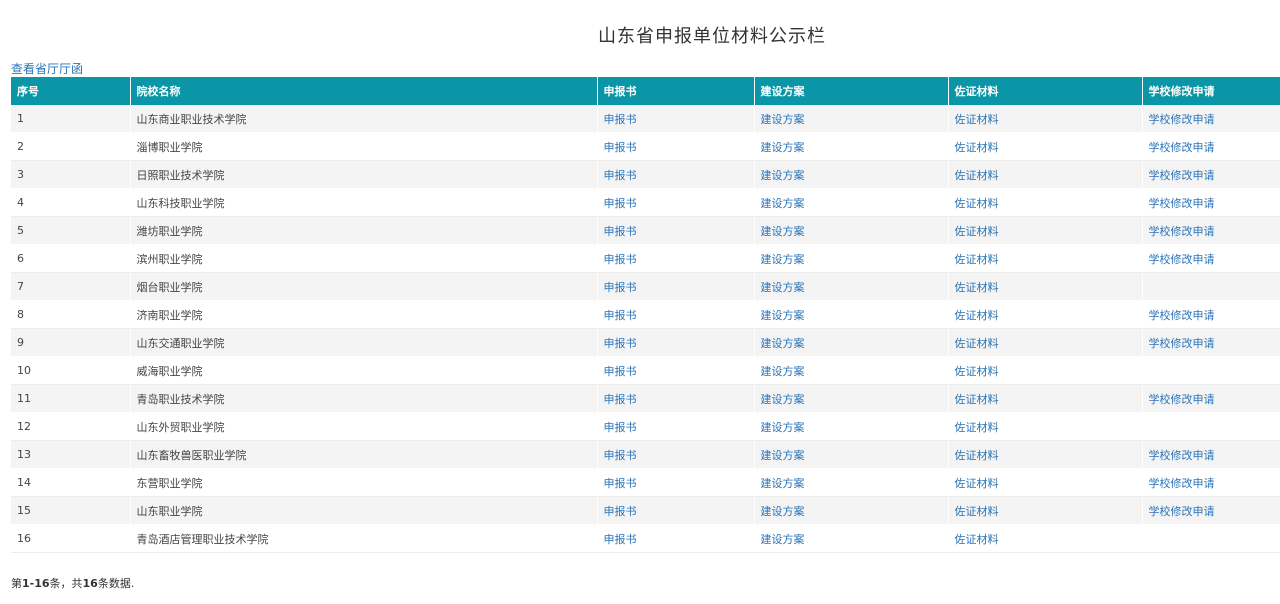 The width and height of the screenshot is (1280, 604). What do you see at coordinates (71, 258) in the screenshot?
I see `row-index: 6` at bounding box center [71, 258].